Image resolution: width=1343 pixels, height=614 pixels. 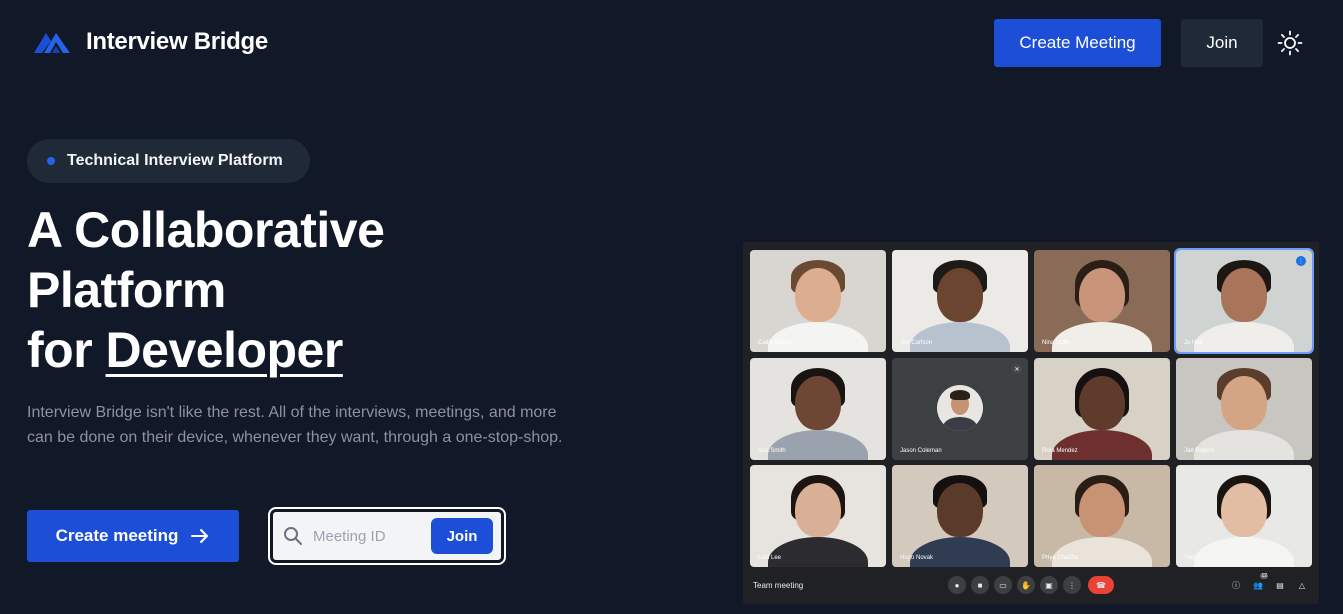 What do you see at coordinates (1244, 301) in the screenshot?
I see `participant-tile-active: ⋮ Jo Hall` at bounding box center [1244, 301].